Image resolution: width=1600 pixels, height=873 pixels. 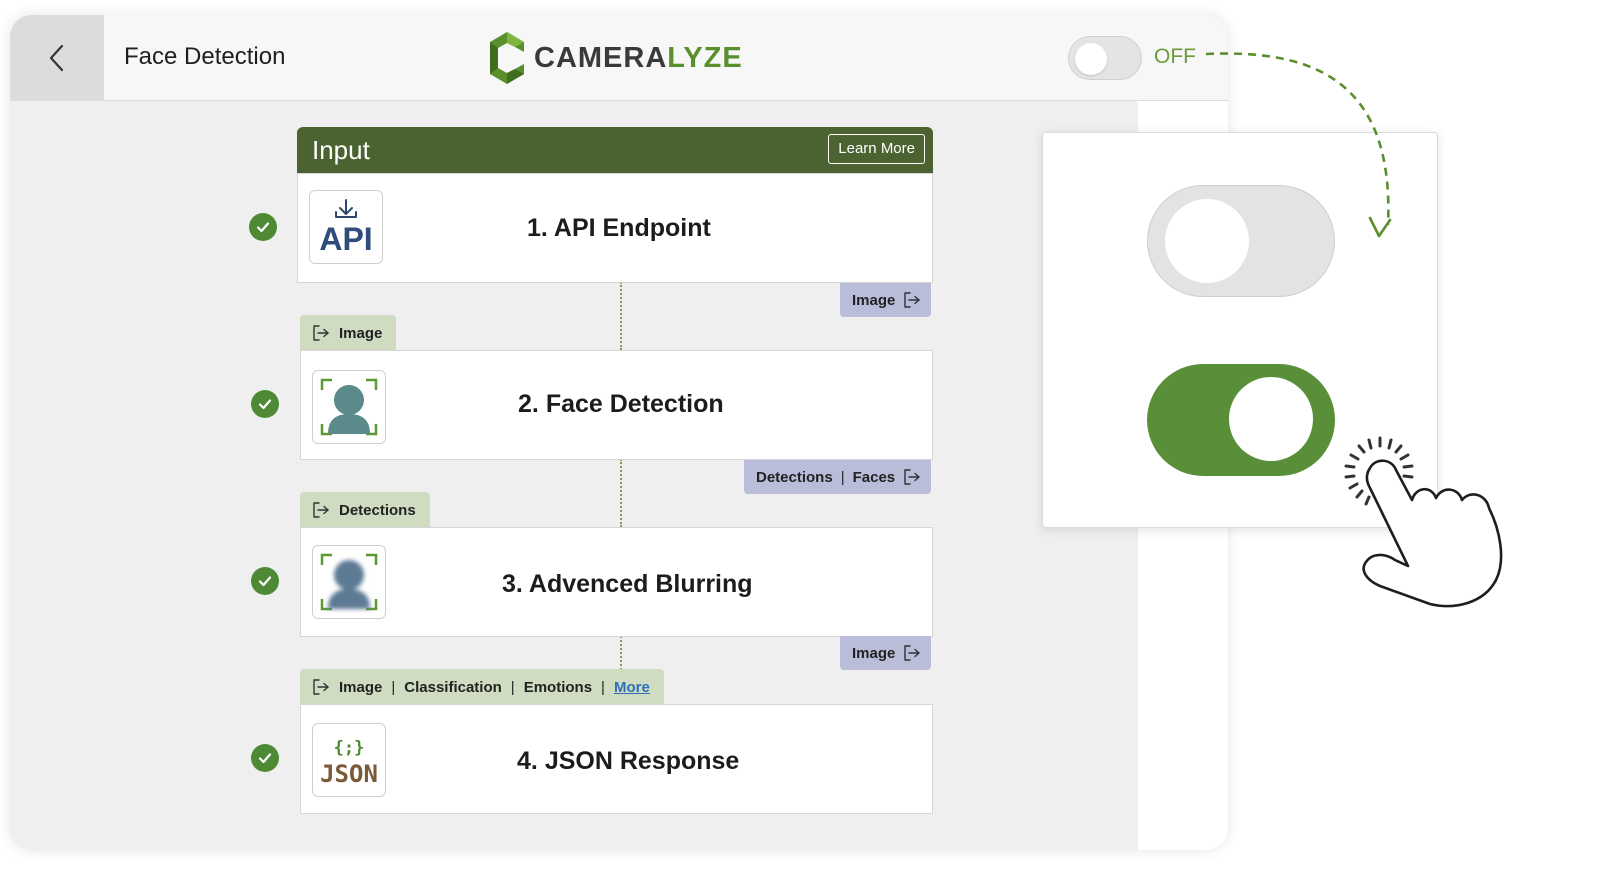 What do you see at coordinates (615, 150) in the screenshot?
I see `input-section-header: Input Learn More` at bounding box center [615, 150].